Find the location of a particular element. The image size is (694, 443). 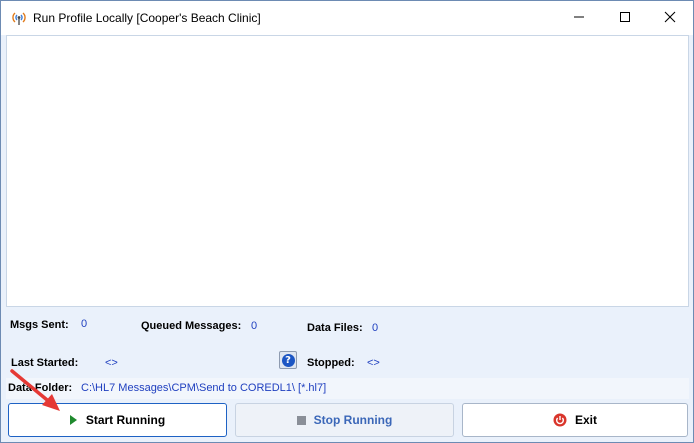

maximize-button is located at coordinates (625, 18).